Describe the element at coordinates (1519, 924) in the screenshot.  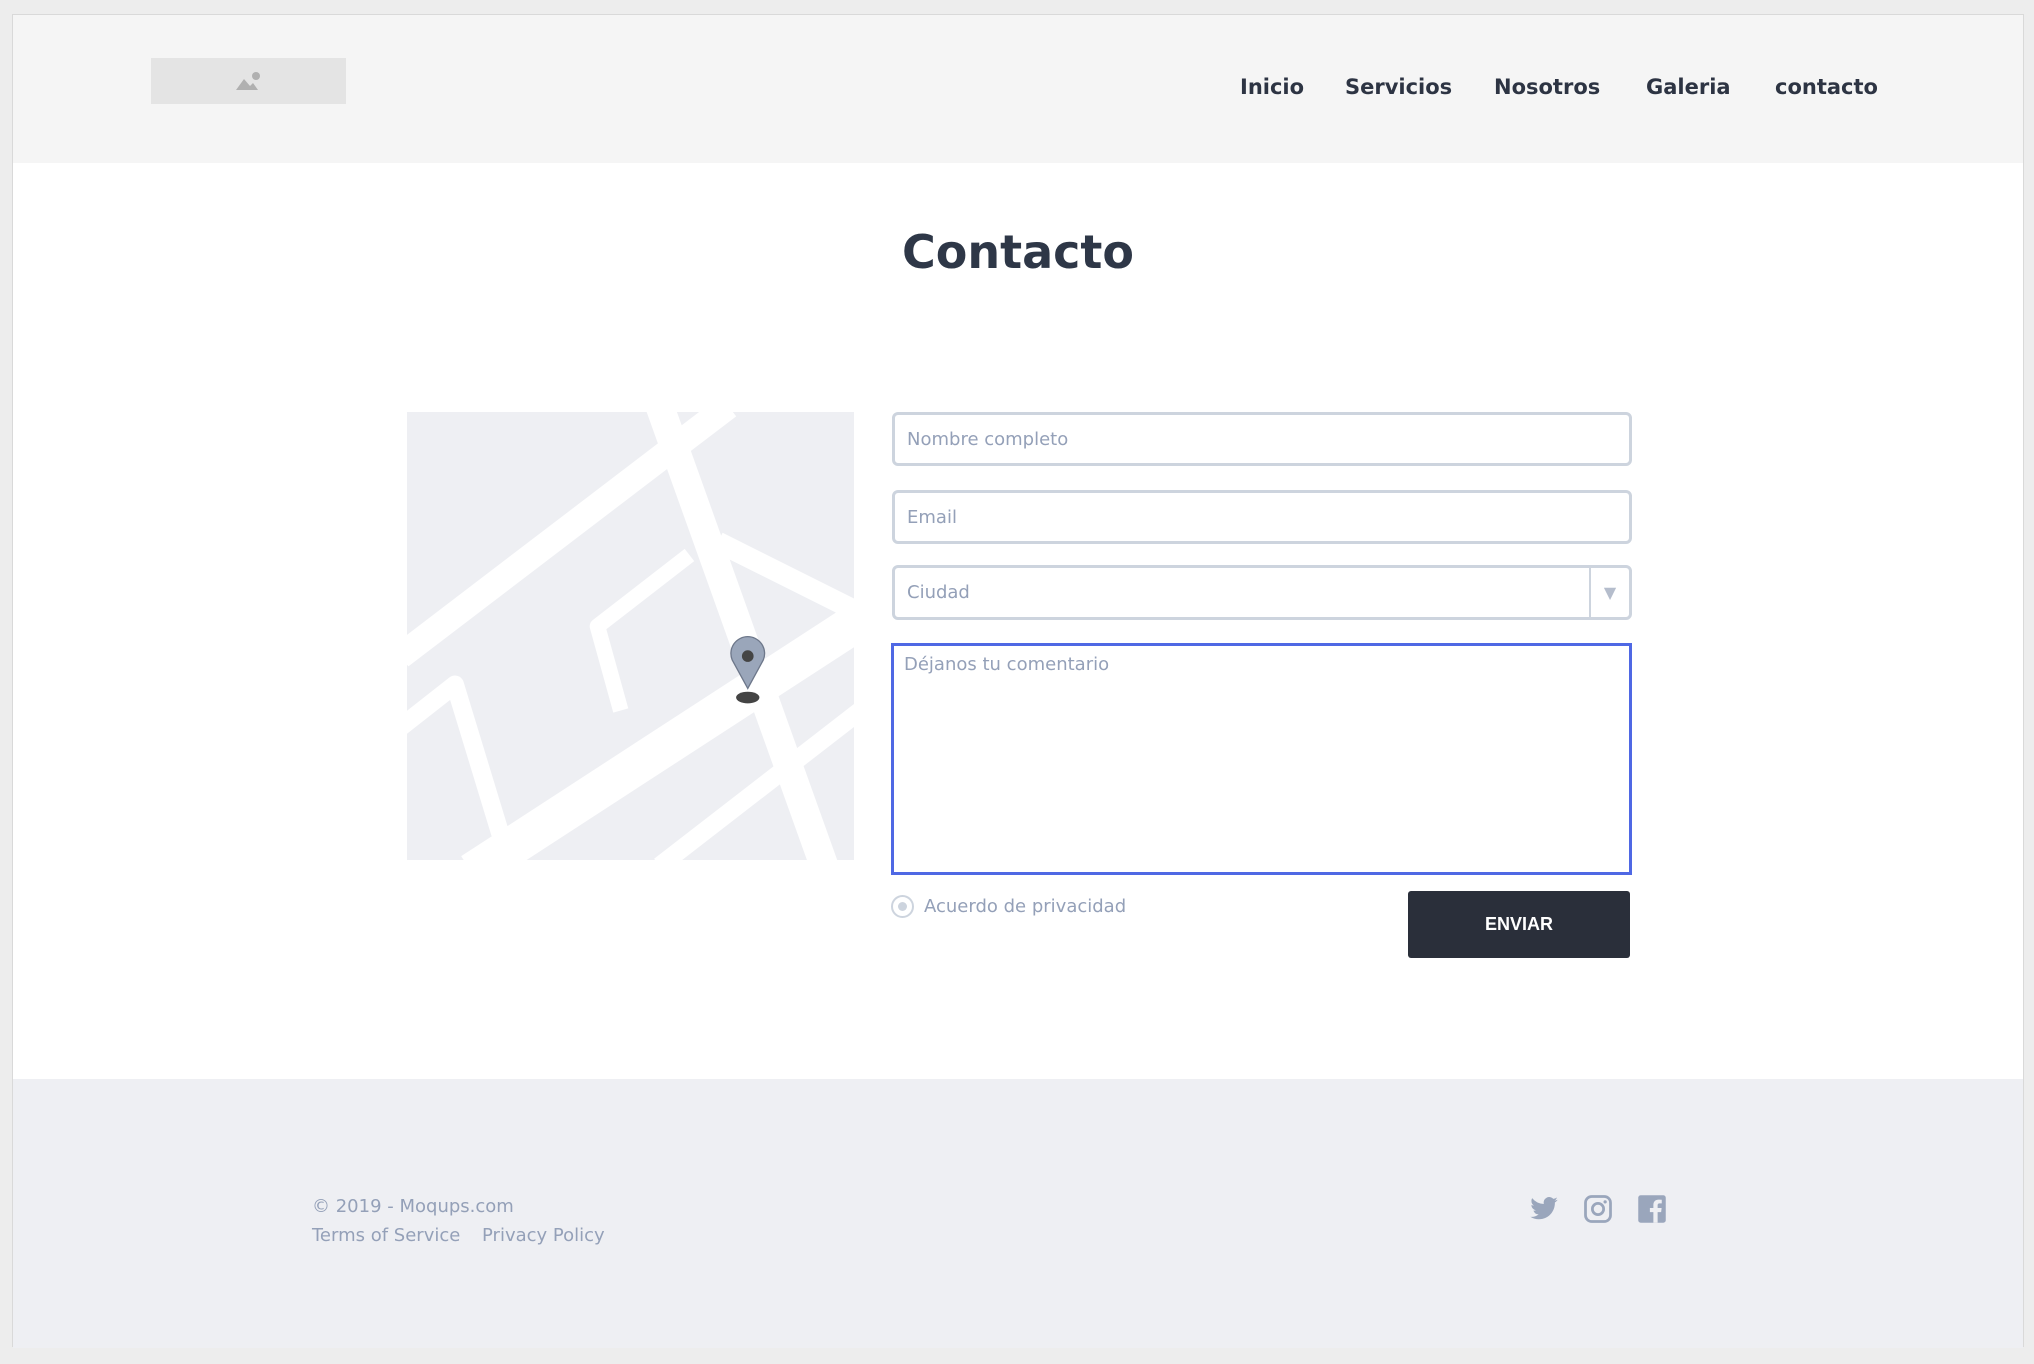
I see `submit-button: ENVIAR` at that location.